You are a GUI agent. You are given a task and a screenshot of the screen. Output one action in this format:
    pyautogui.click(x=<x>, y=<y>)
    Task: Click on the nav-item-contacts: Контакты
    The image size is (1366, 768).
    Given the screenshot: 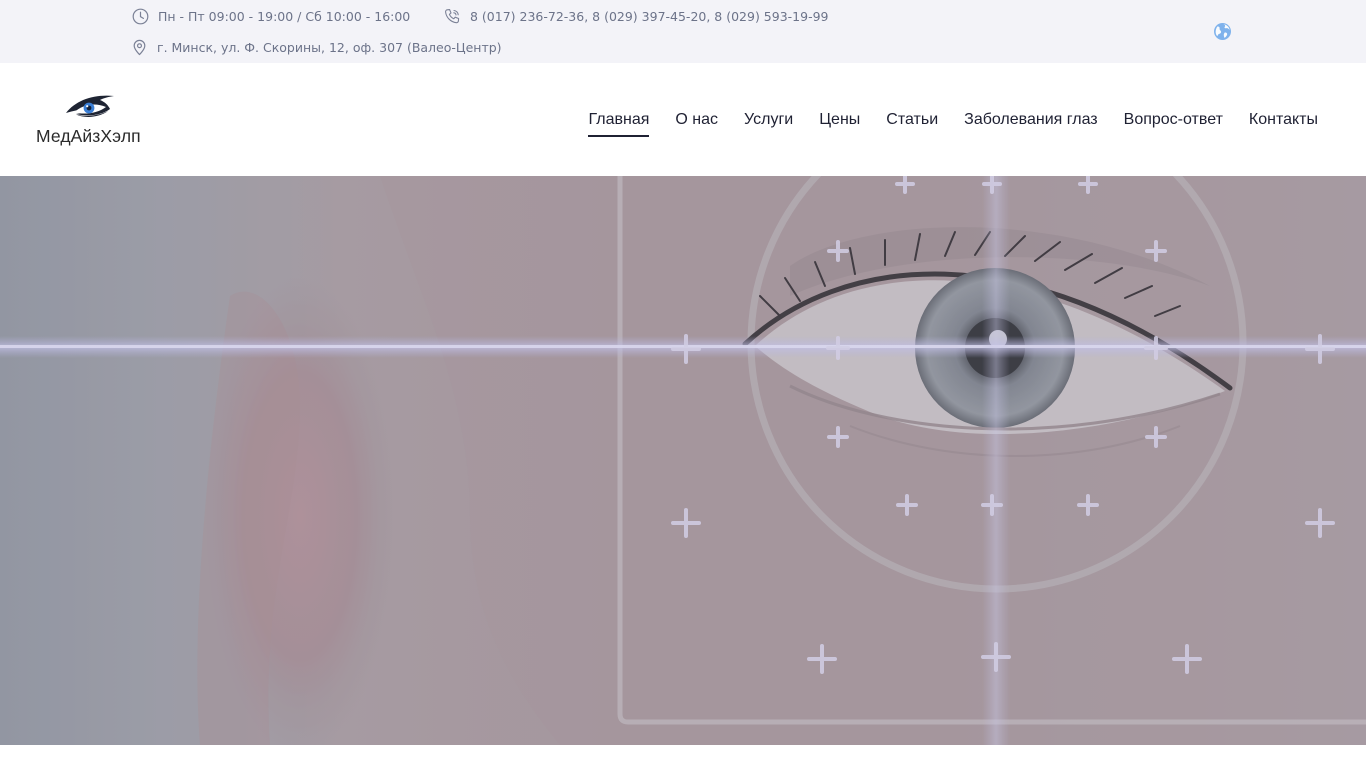 What is the action you would take?
    pyautogui.click(x=1283, y=120)
    